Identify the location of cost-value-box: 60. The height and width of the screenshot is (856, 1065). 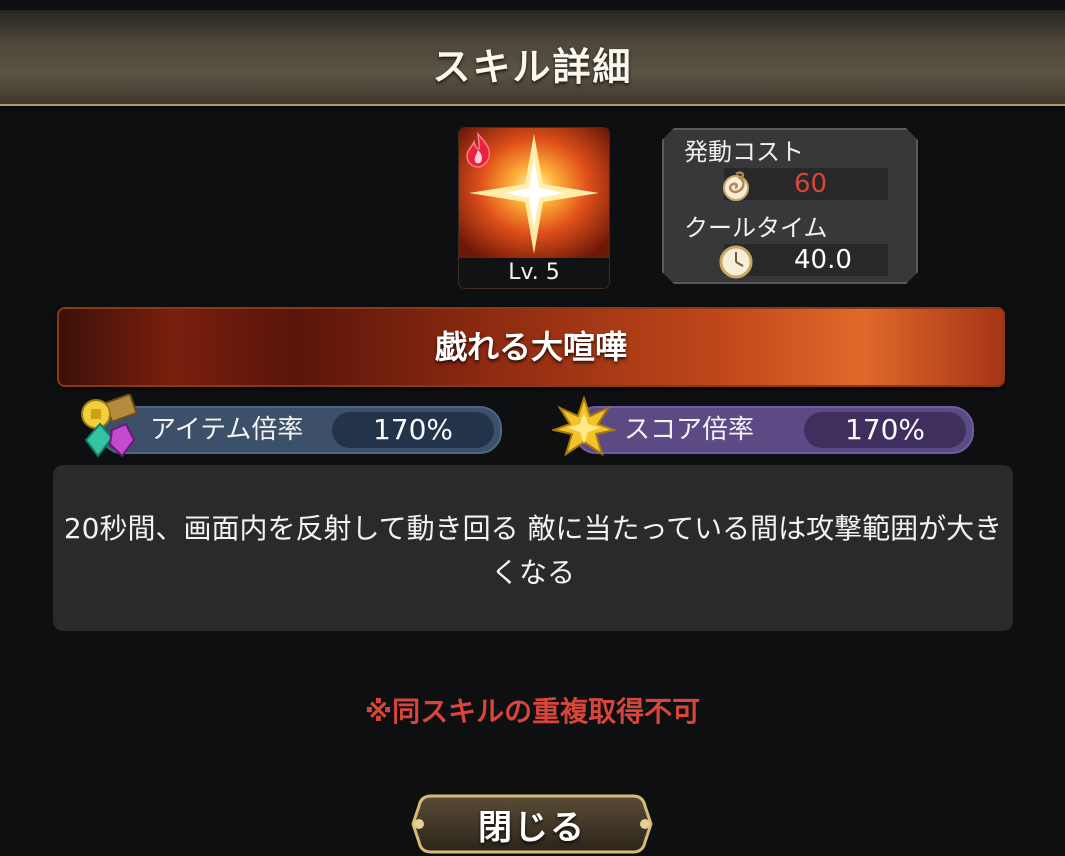
(806, 184).